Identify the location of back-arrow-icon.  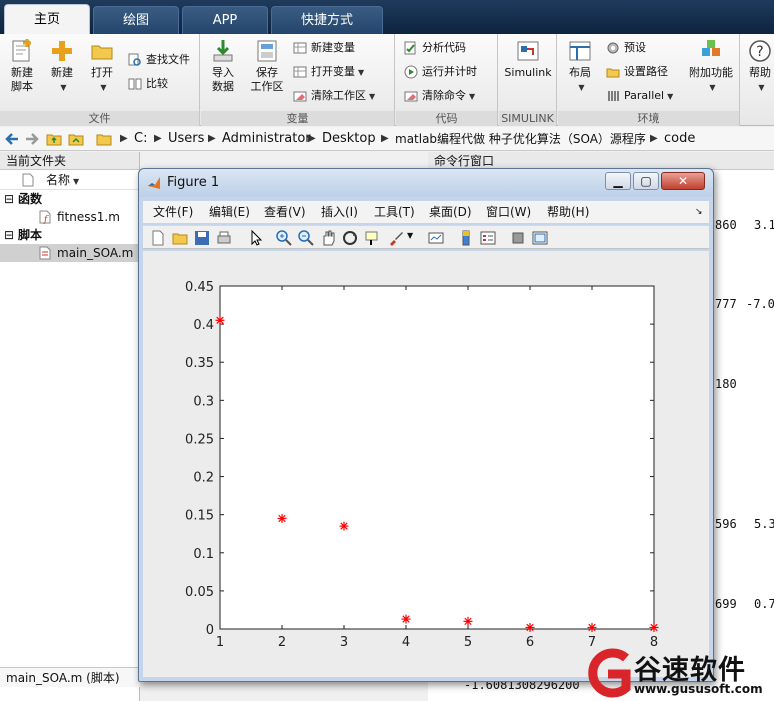
(12, 139).